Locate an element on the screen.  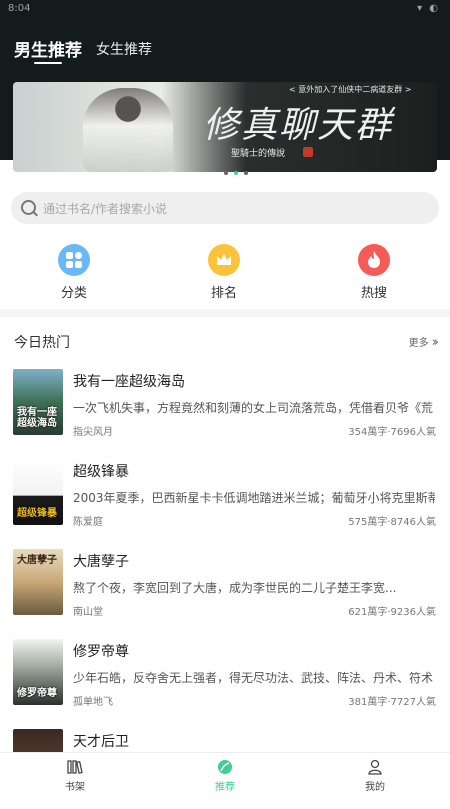
banner: < 意外加入了仙侠中二病道友群 > 修真聊天群 聖騎士的傳說 is located at coordinates (225, 127).